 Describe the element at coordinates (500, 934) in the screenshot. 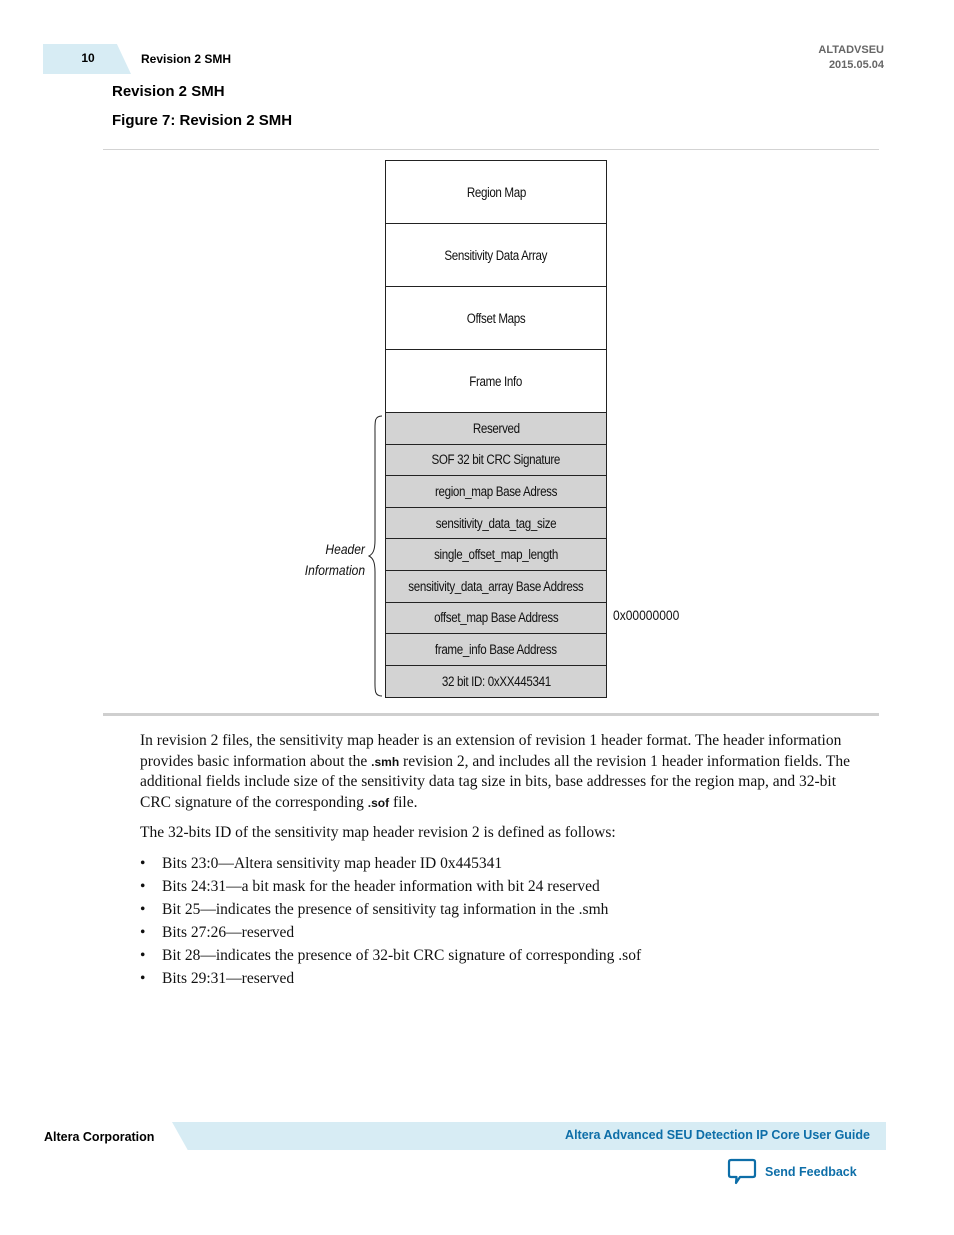

I see `list-item: Bits 27:26—reserved` at that location.